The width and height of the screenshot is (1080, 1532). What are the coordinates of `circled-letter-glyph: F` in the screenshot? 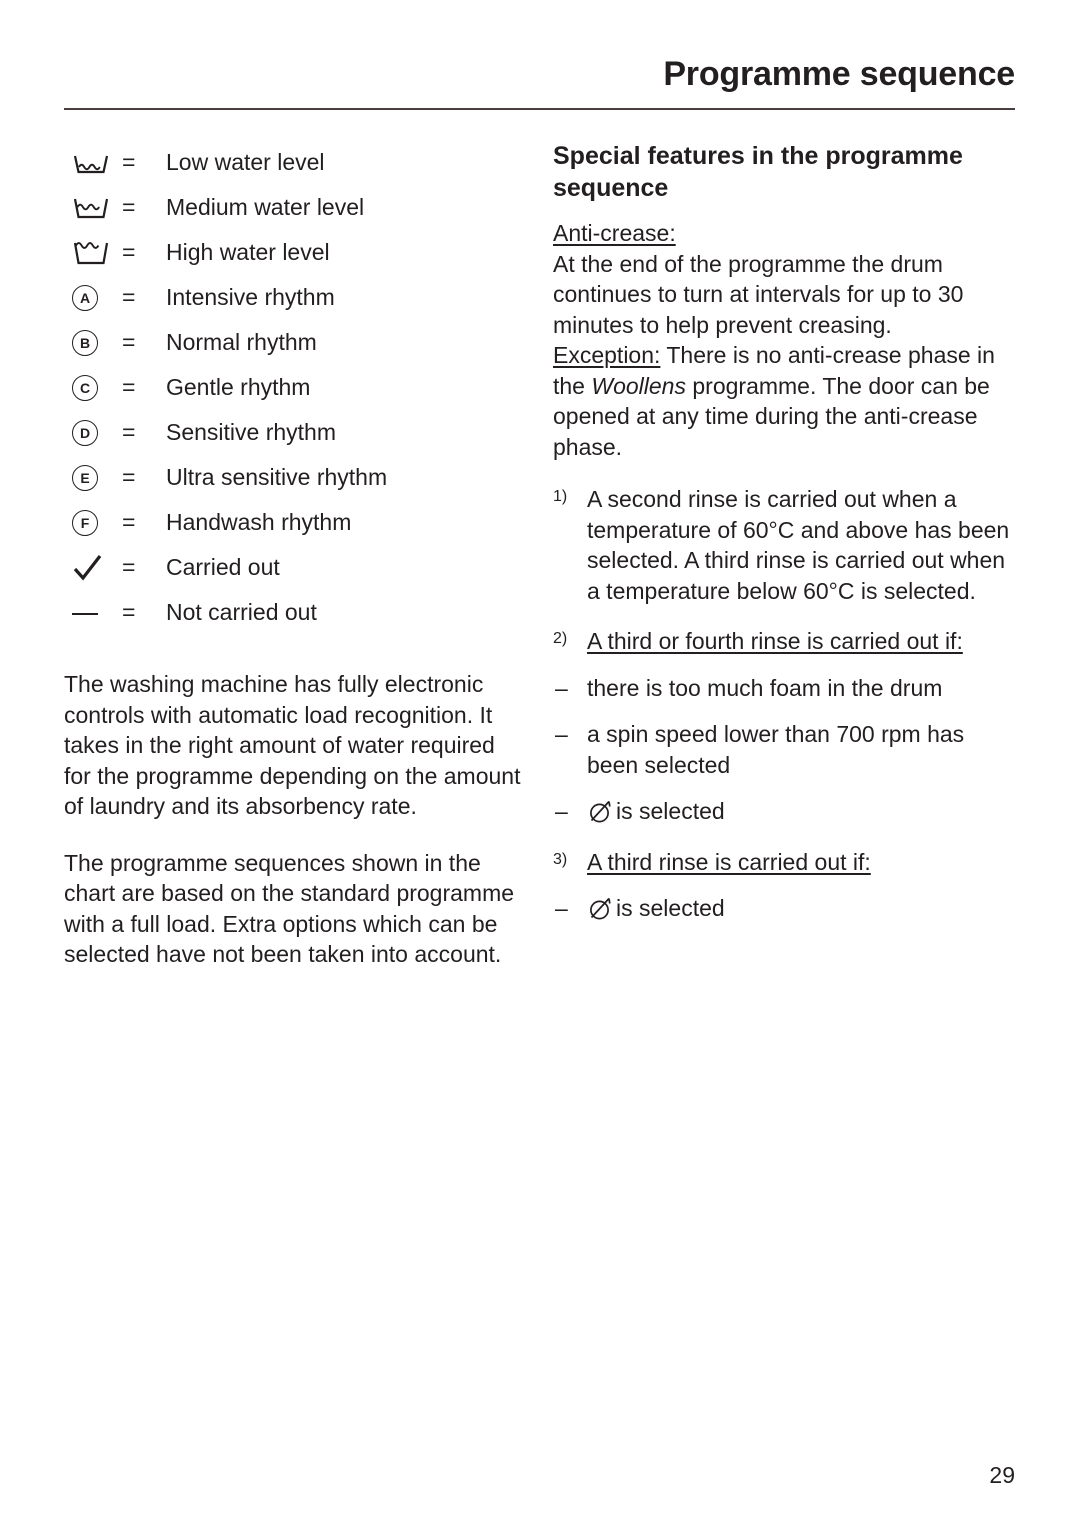 It's located at (85, 522).